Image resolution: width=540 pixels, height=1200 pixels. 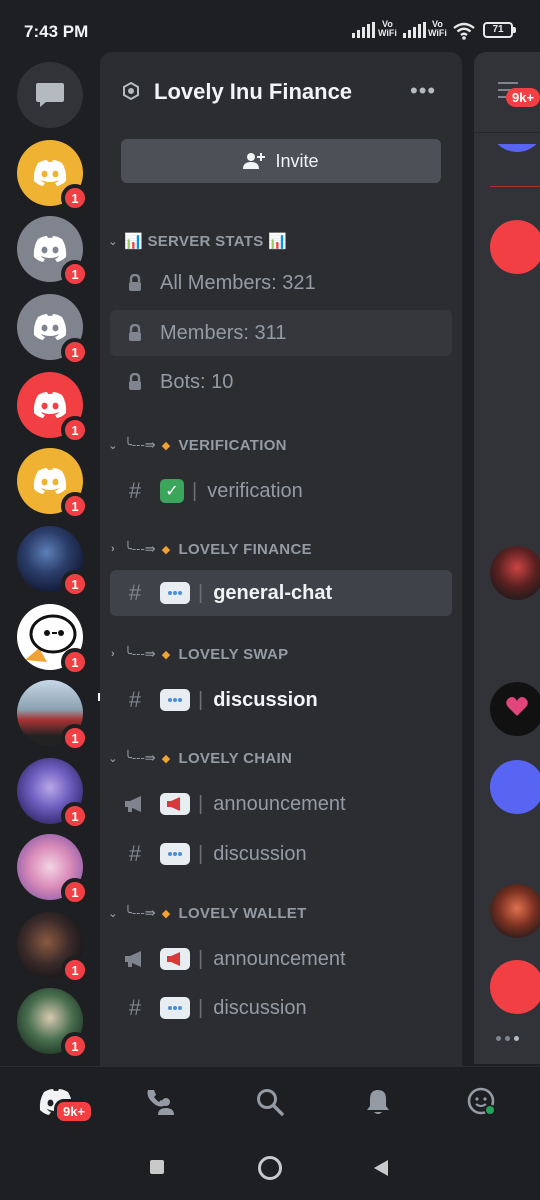 What do you see at coordinates (507, 132) in the screenshot?
I see `divider` at bounding box center [507, 132].